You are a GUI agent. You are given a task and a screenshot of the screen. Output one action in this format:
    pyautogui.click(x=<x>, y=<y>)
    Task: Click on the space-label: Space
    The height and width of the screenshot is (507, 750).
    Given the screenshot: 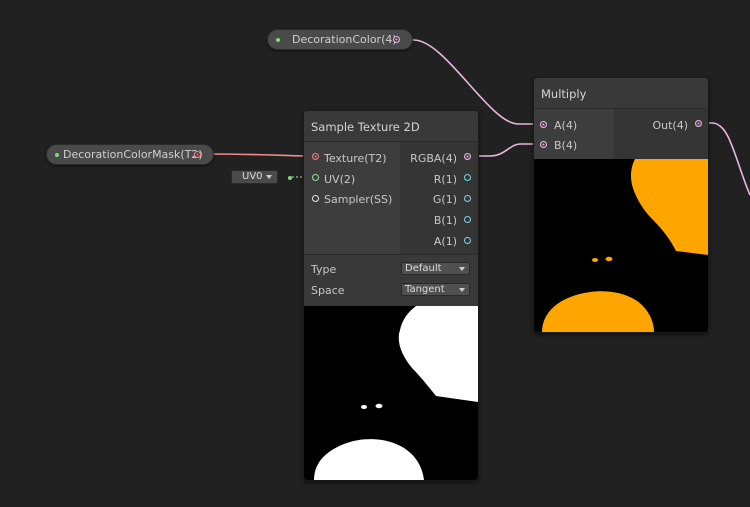 What is the action you would take?
    pyautogui.click(x=328, y=290)
    